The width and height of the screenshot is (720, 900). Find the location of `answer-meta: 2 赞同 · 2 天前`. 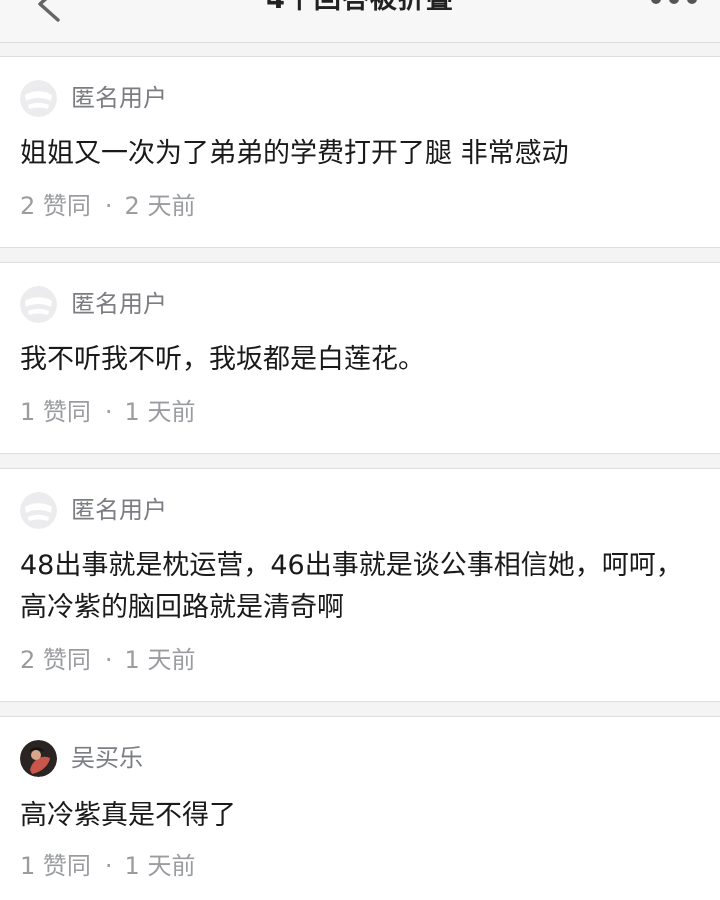

answer-meta: 2 赞同 · 2 天前 is located at coordinates (107, 206).